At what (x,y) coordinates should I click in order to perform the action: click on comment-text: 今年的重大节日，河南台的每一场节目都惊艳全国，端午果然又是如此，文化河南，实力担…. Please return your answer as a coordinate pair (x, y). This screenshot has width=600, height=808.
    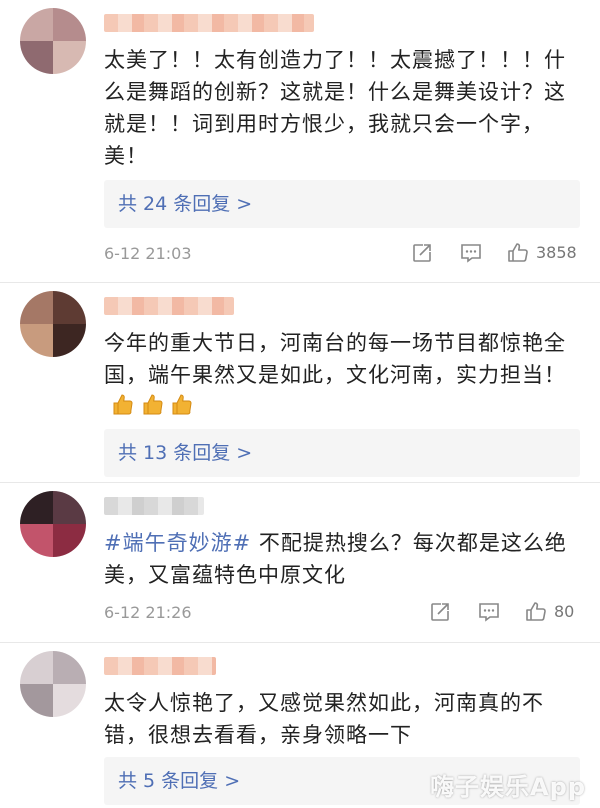
    Looking at the image, I should click on (344, 375).